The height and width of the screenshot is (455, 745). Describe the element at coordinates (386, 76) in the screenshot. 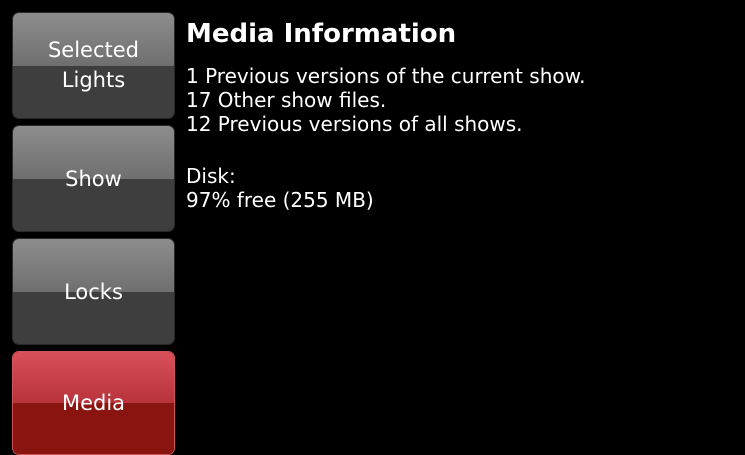

I see `info-line-current-show-versions: 1 Previous versions of the current show.` at that location.